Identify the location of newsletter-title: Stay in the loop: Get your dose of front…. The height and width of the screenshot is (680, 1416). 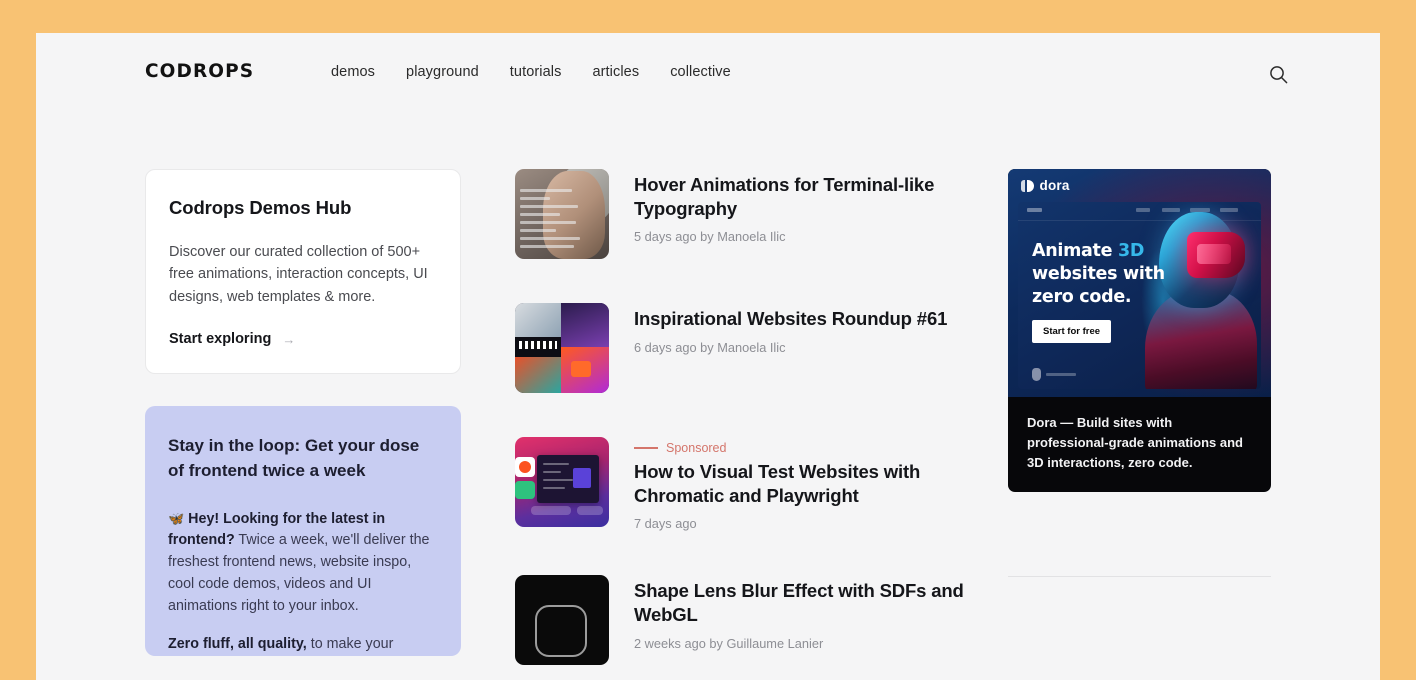
(294, 458).